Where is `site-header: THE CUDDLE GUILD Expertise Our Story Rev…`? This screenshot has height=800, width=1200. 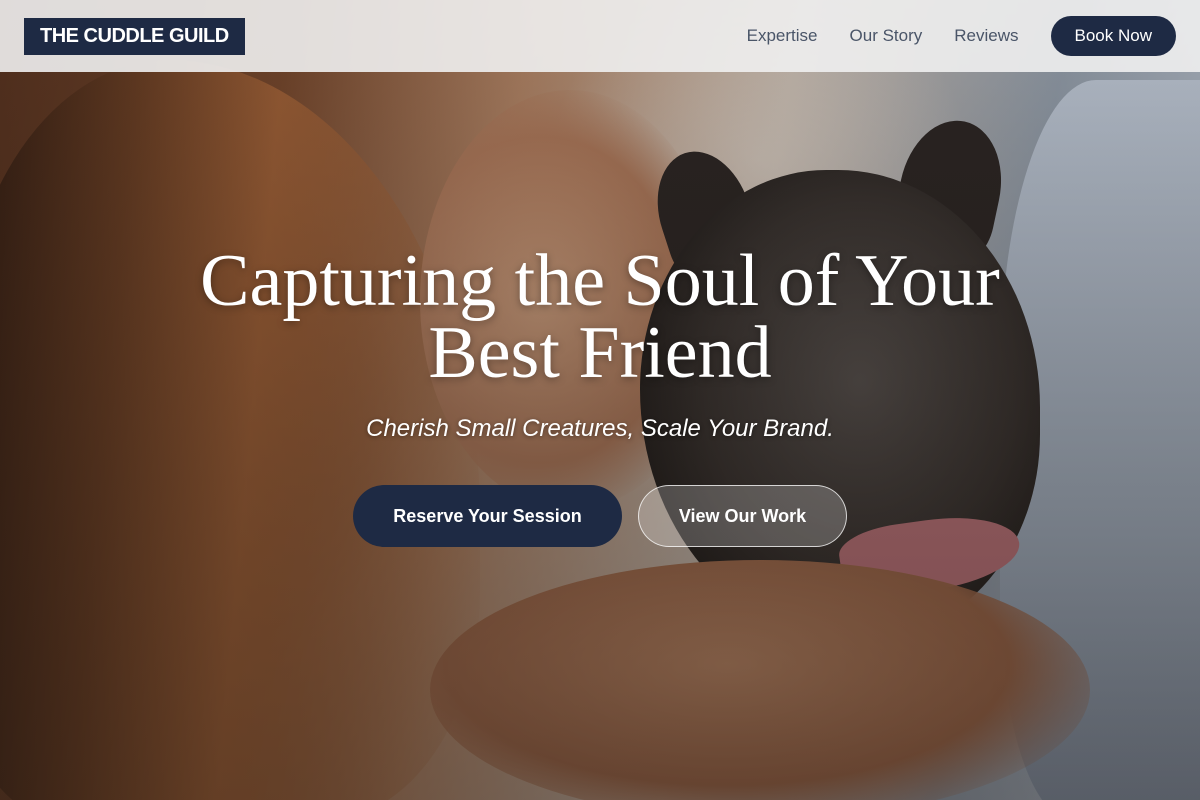 site-header: THE CUDDLE GUILD Expertise Our Story Rev… is located at coordinates (600, 36).